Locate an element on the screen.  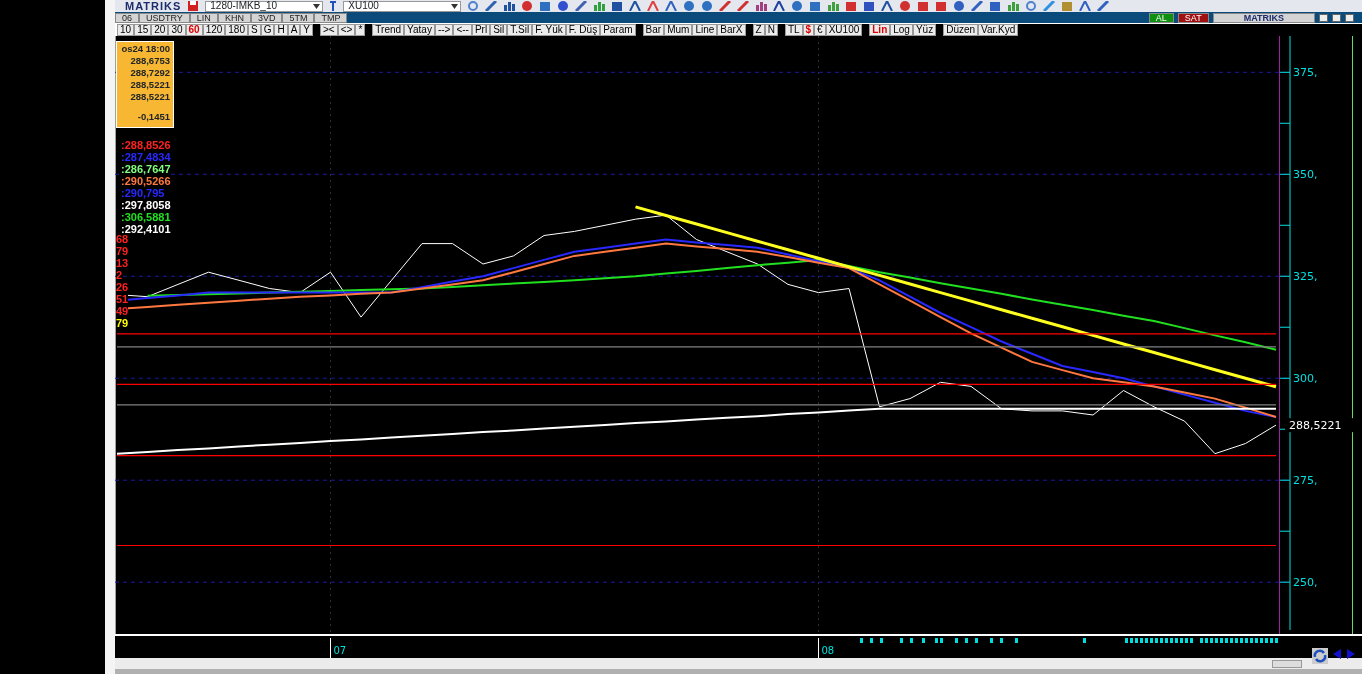
price-value: 288,7292 is located at coordinates (149, 73).